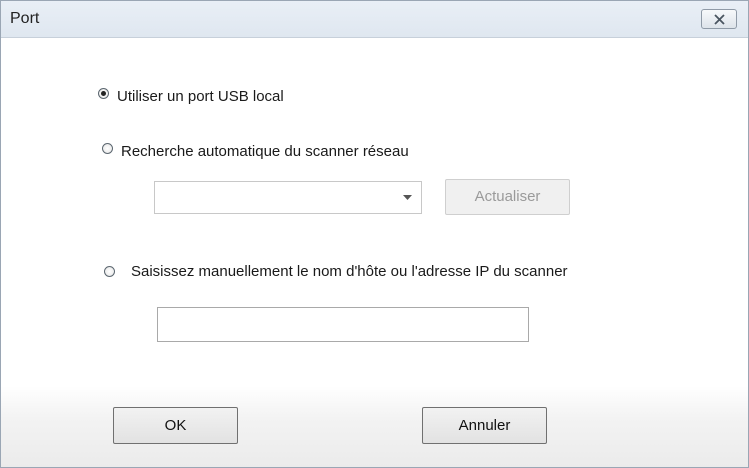 This screenshot has width=749, height=468. I want to click on radio-selected-dot, so click(103, 93).